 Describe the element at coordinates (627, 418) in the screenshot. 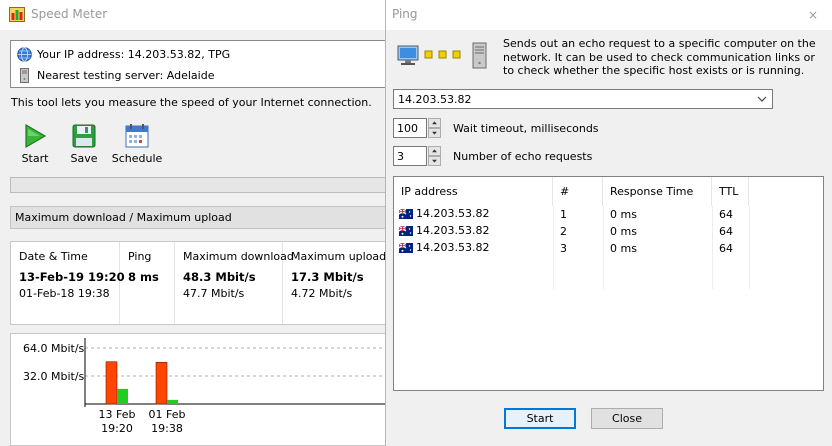

I see `ping-close-button: Close` at that location.